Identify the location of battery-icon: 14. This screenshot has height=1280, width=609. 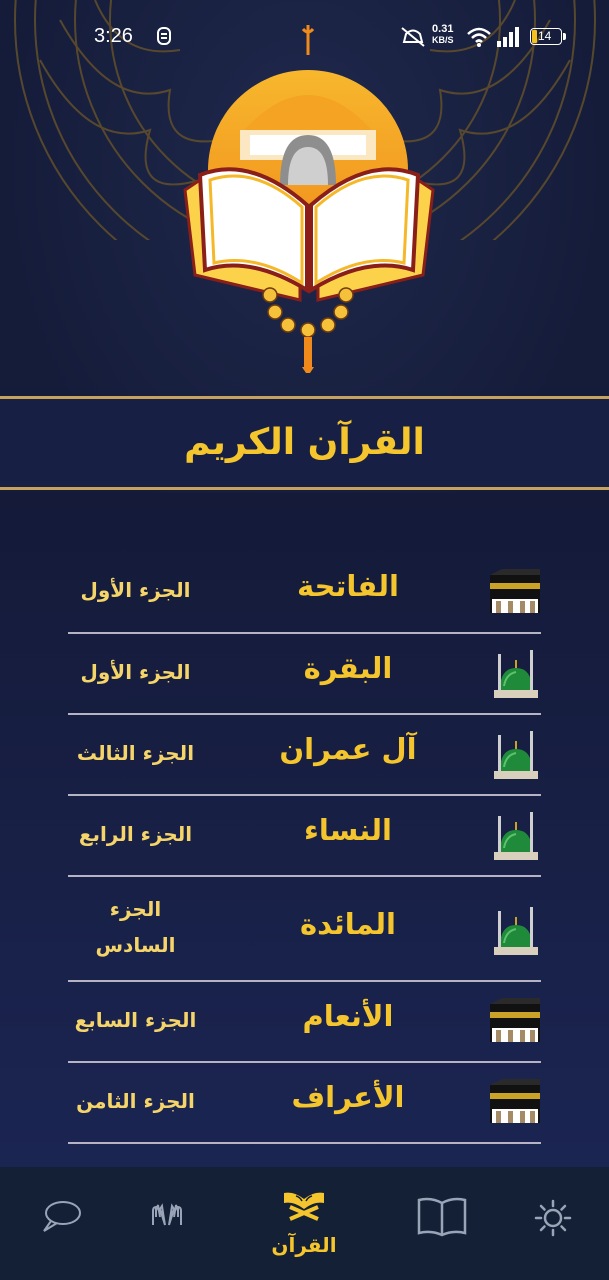
(546, 36).